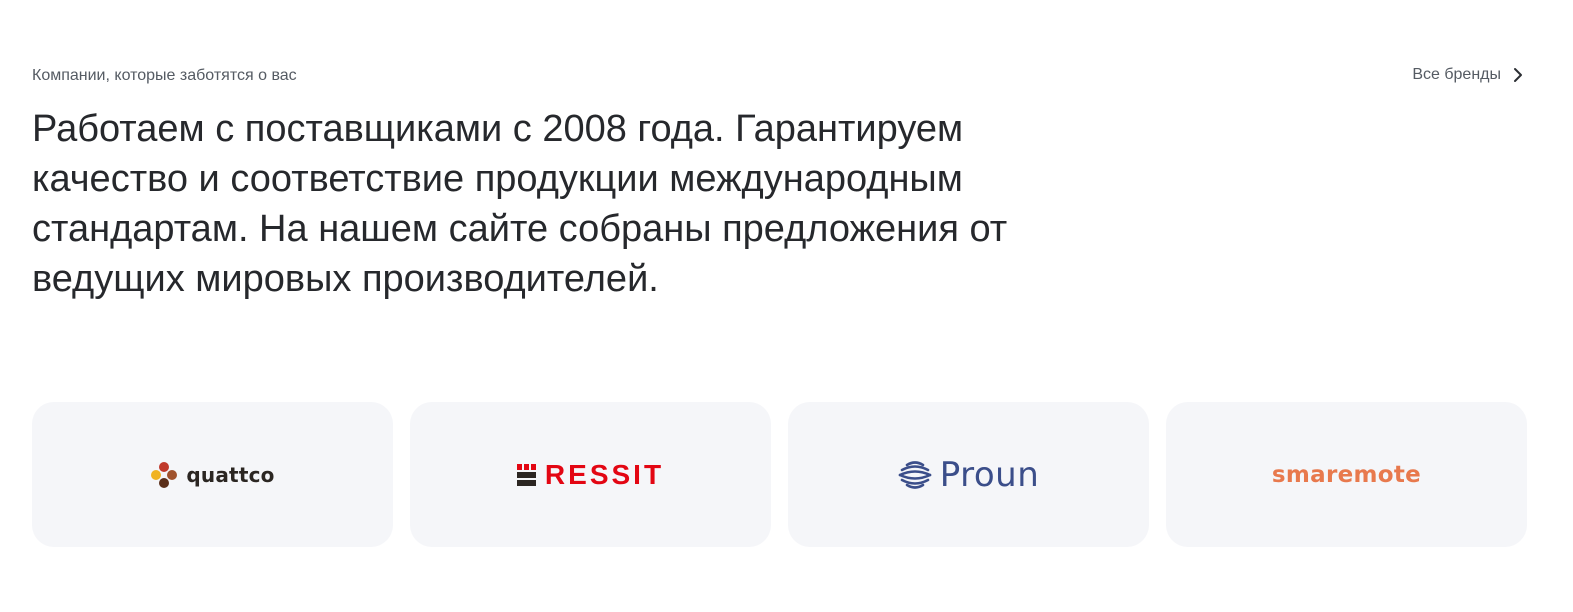 This screenshot has width=1573, height=612. What do you see at coordinates (164, 474) in the screenshot?
I see `quattco-mark-icon` at bounding box center [164, 474].